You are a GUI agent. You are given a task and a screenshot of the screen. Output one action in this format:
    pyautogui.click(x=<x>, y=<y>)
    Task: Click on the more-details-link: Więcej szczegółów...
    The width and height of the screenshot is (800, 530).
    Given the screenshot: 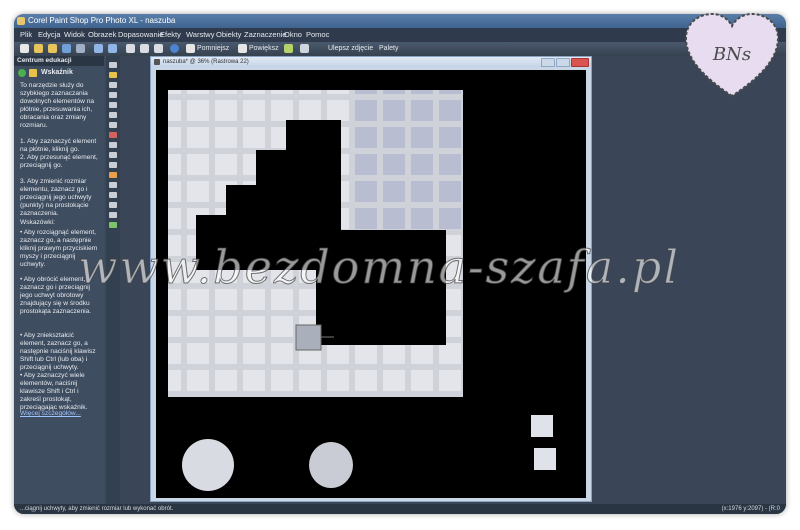 What is the action you would take?
    pyautogui.click(x=60, y=414)
    